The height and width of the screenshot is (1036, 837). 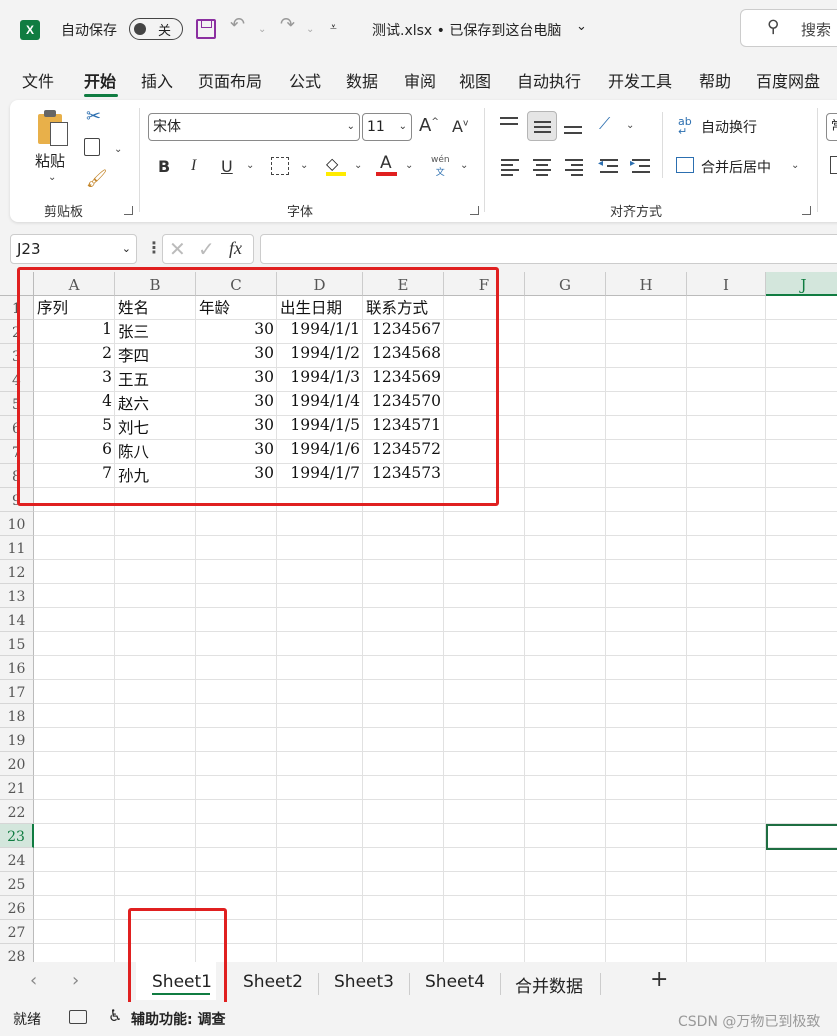 I want to click on align-left-icon, so click(x=510, y=167).